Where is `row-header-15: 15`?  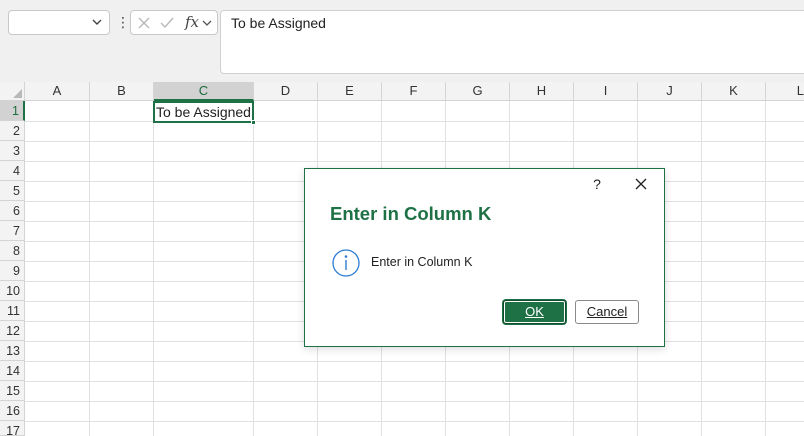
row-header-15: 15 is located at coordinates (12, 391).